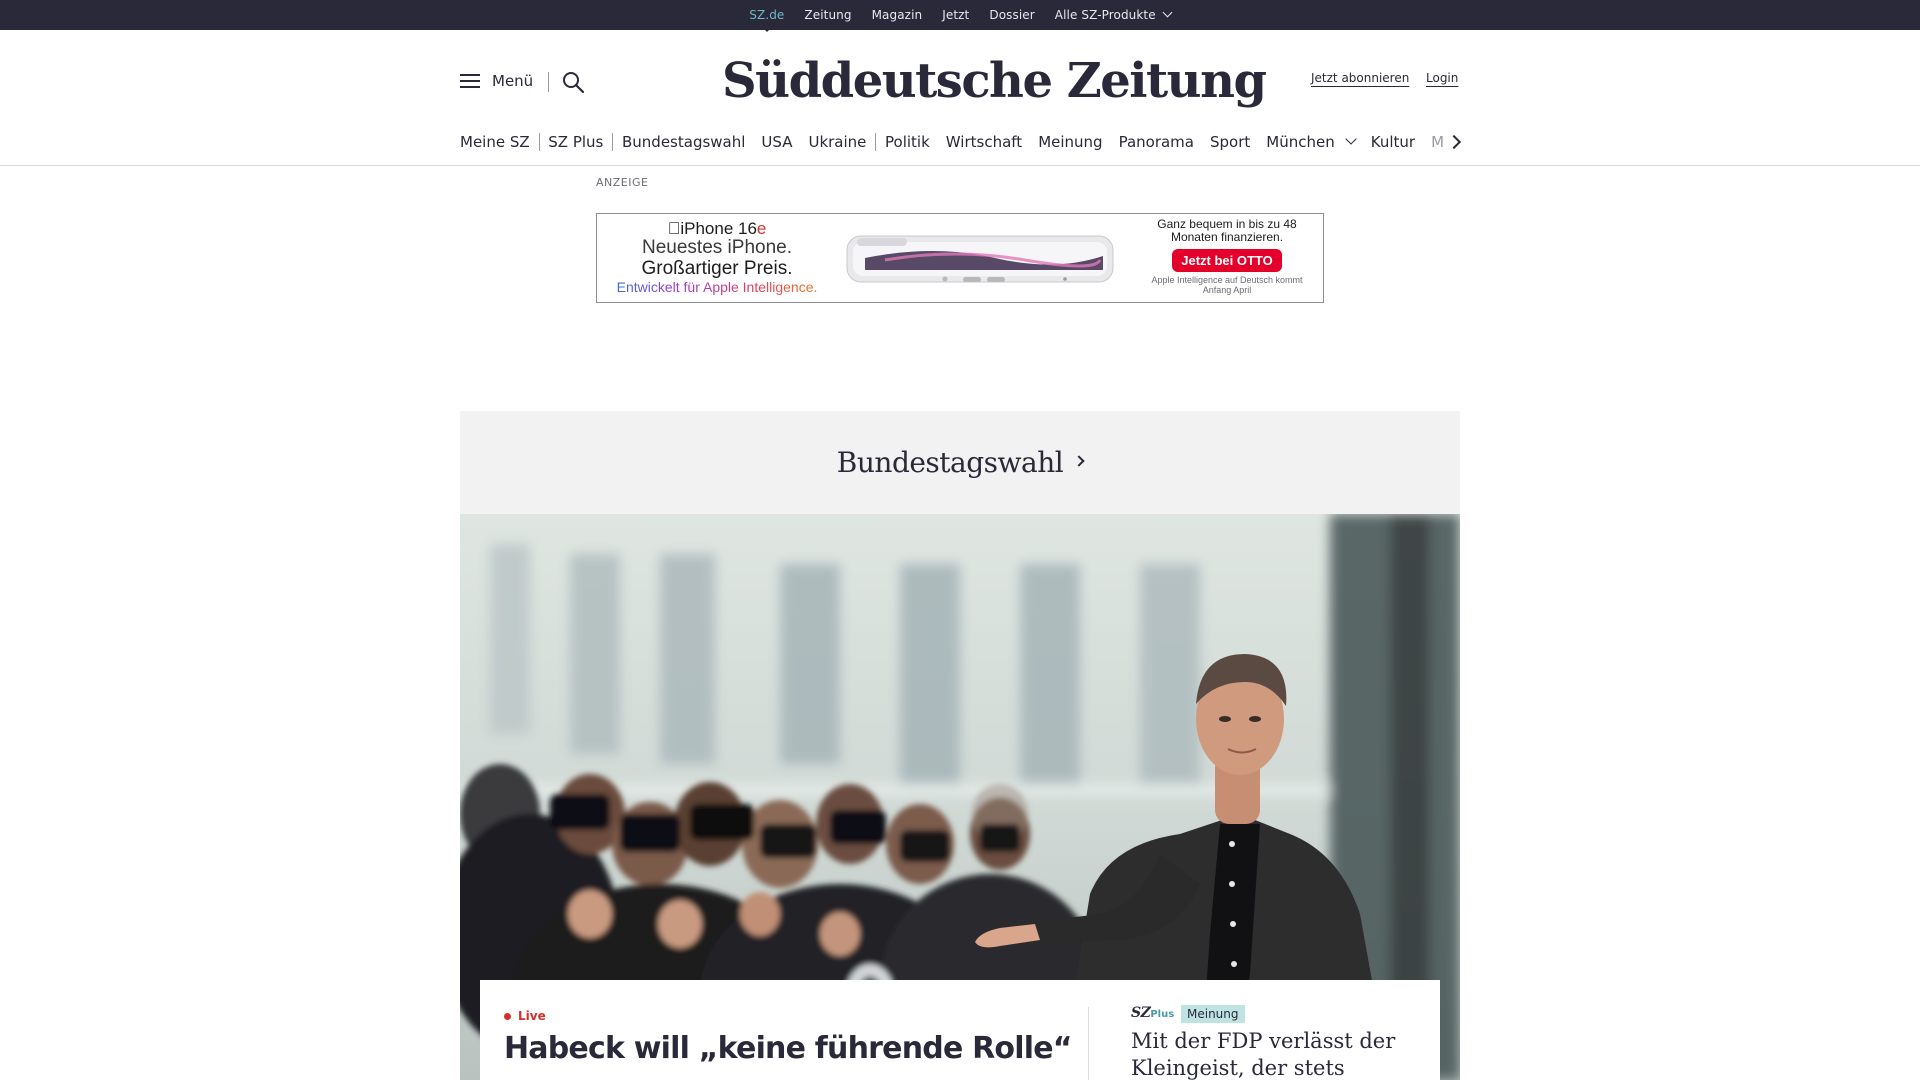  I want to click on nav-item-sz-plus: SZ Plus, so click(575, 142).